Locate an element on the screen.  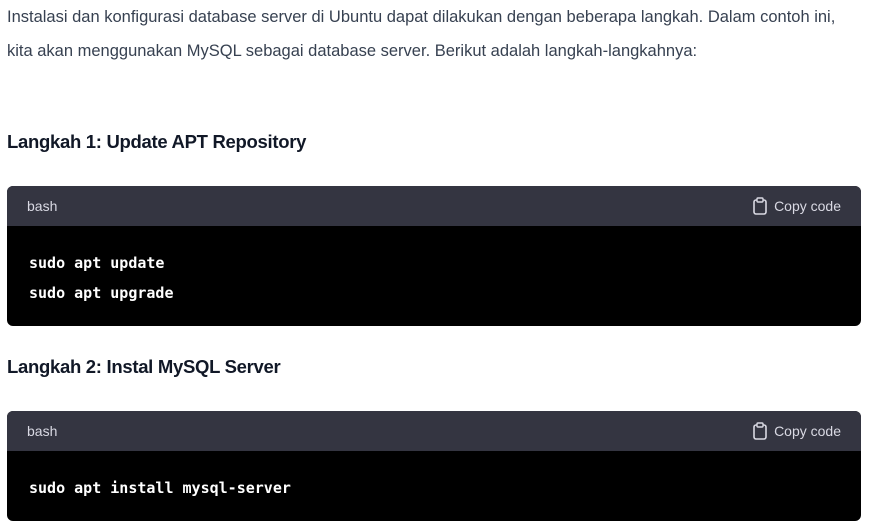
step-1-heading: Langkah 1: Update APT Repository is located at coordinates (157, 141).